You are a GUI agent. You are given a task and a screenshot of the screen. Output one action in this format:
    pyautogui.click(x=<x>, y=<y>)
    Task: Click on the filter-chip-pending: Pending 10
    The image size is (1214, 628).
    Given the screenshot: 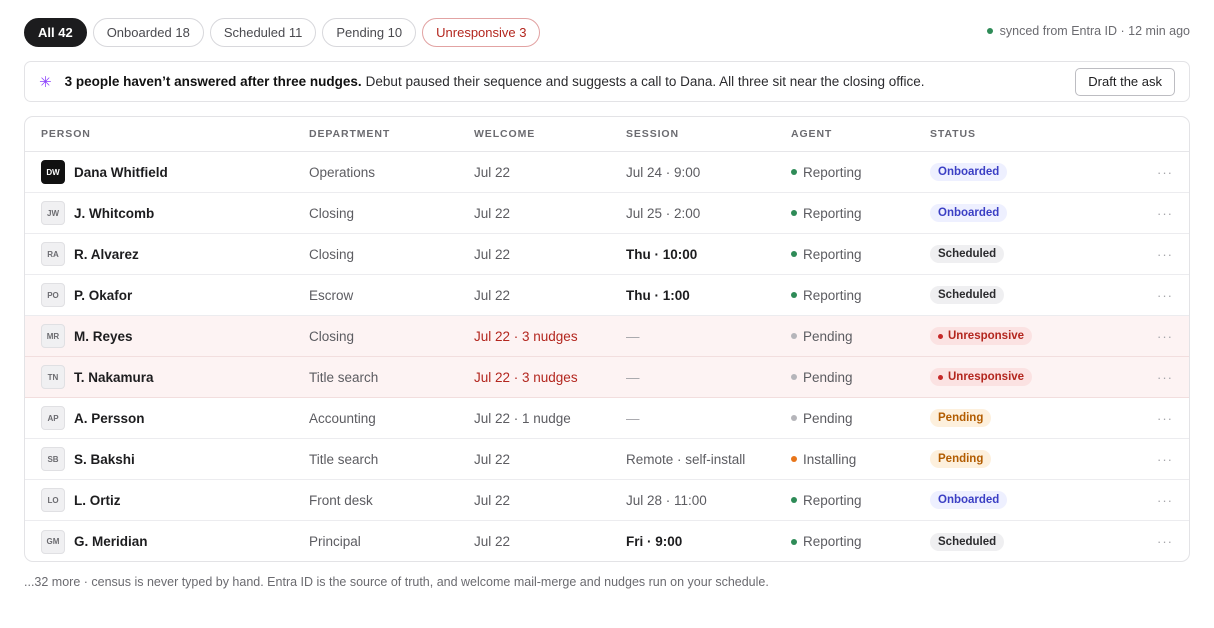 What is the action you would take?
    pyautogui.click(x=369, y=32)
    